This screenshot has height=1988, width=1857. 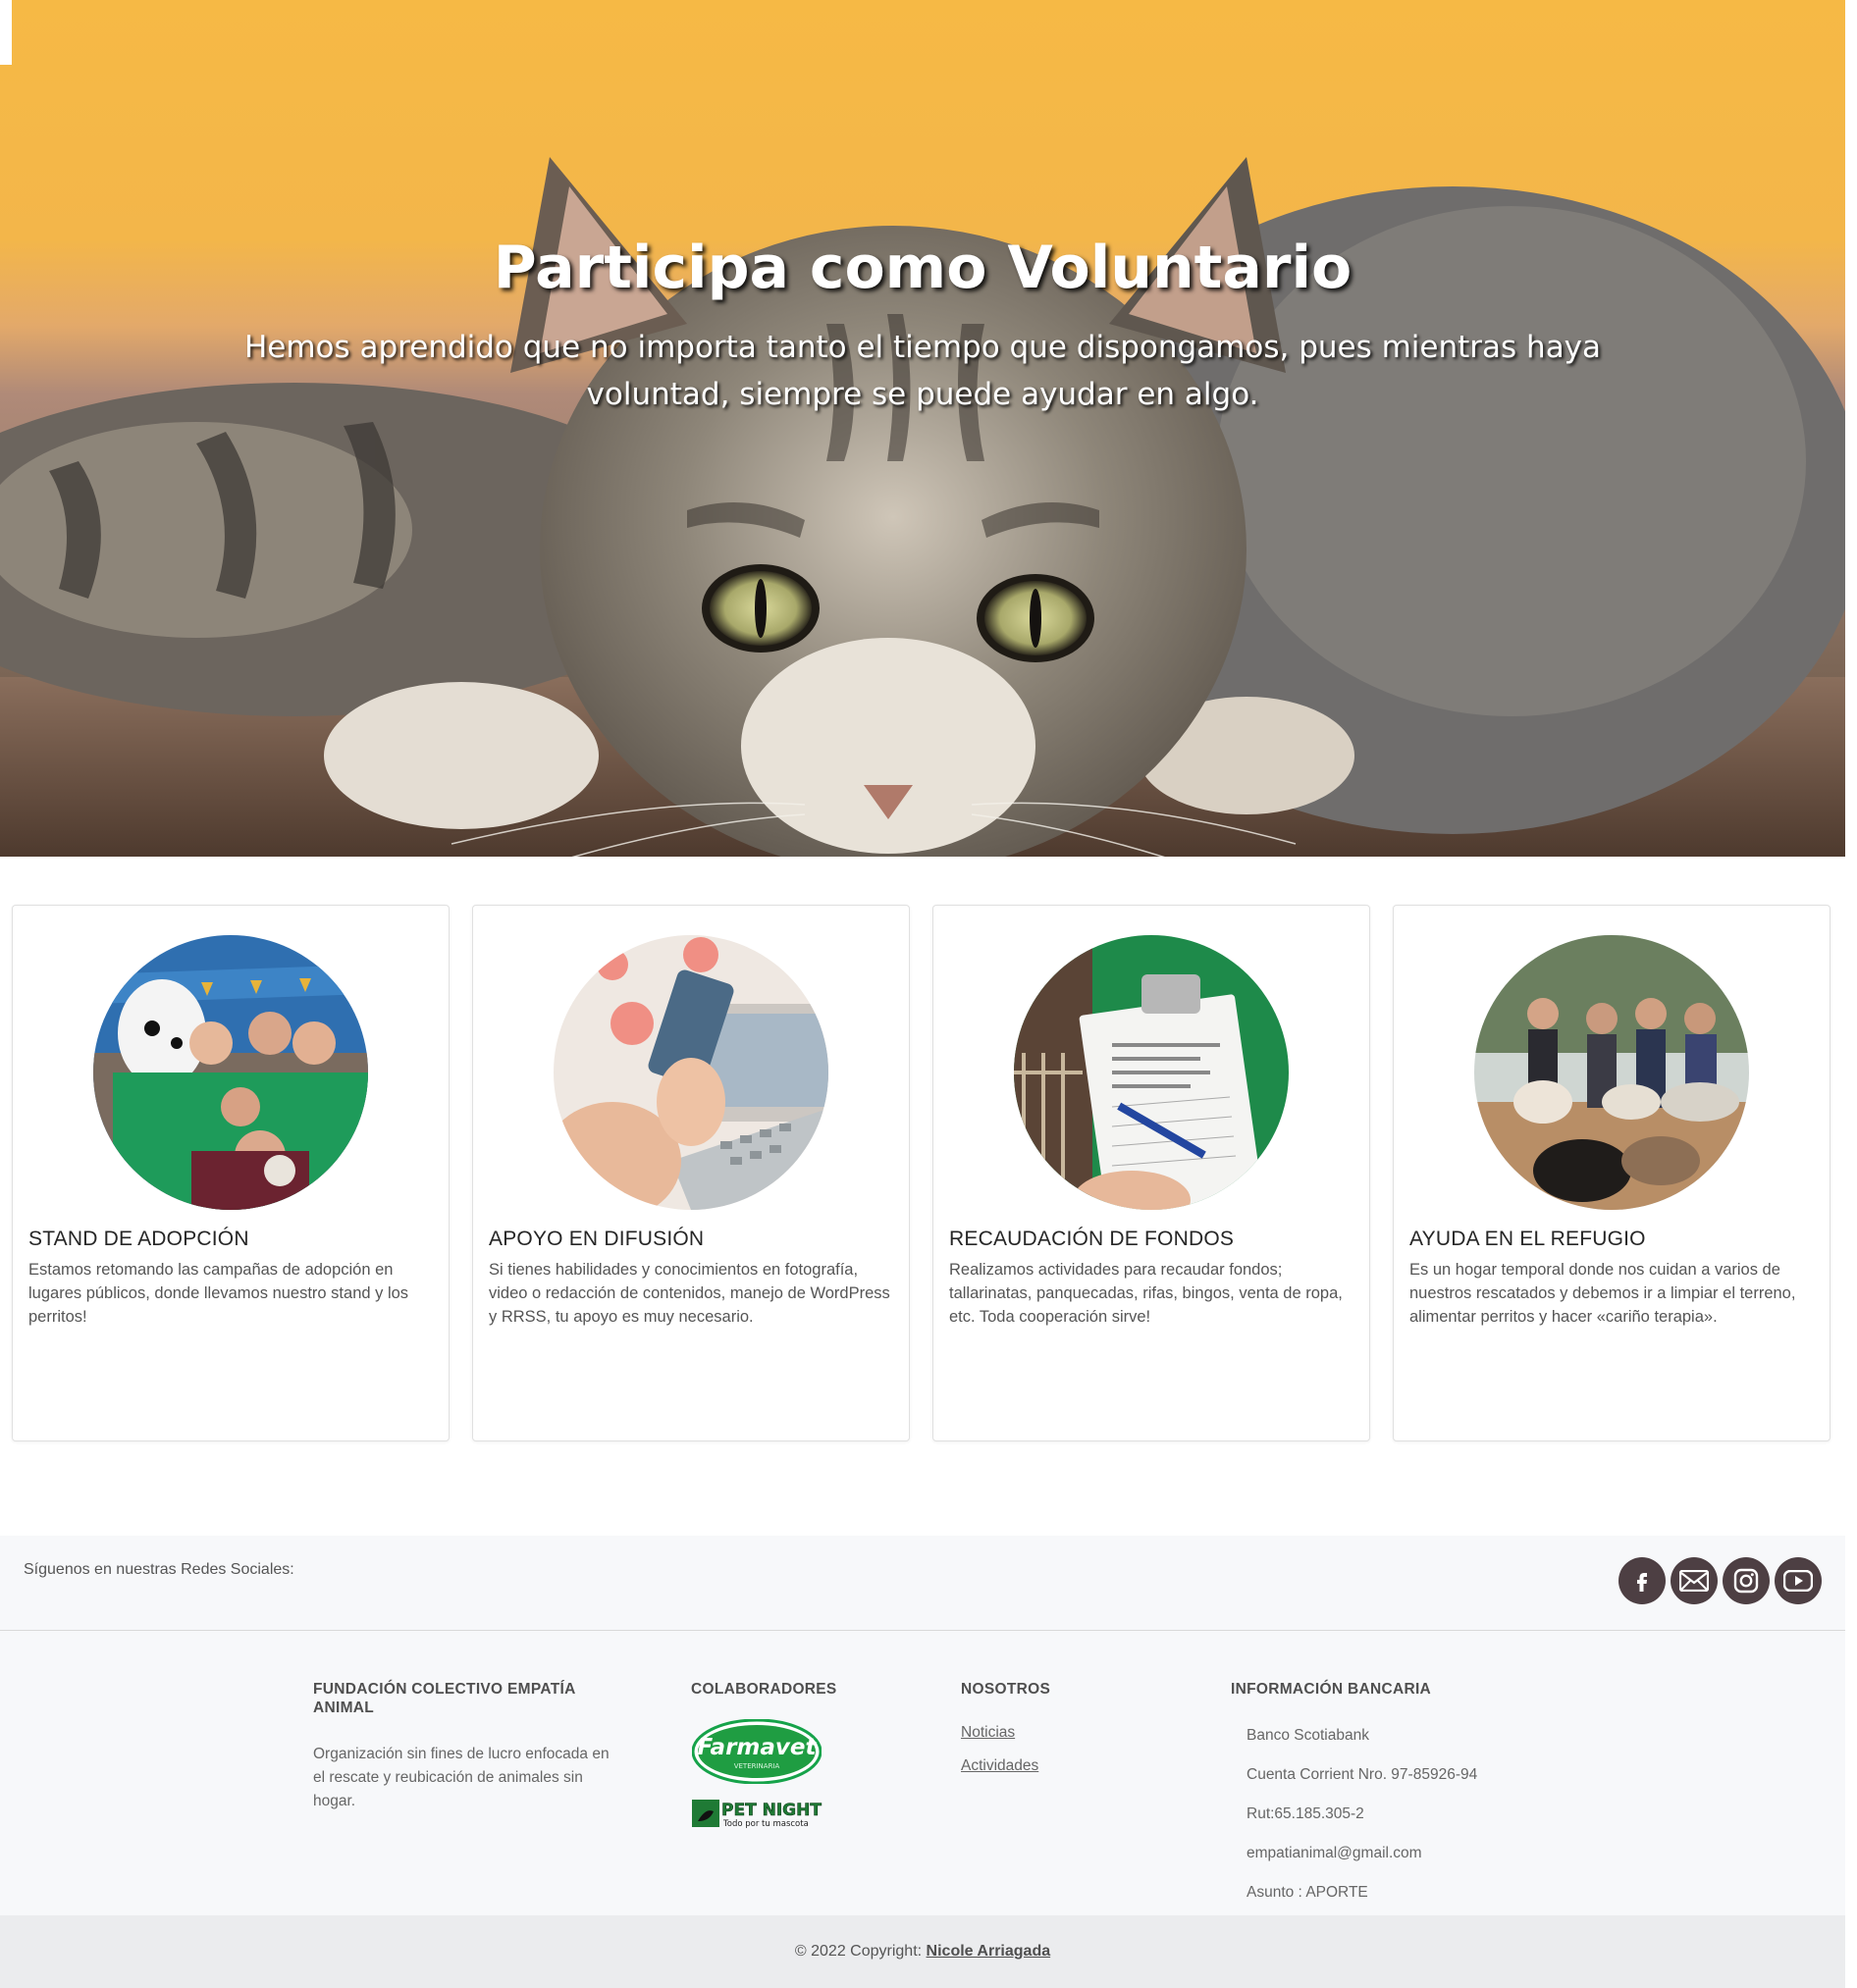 I want to click on email-icon, so click(x=1694, y=1581).